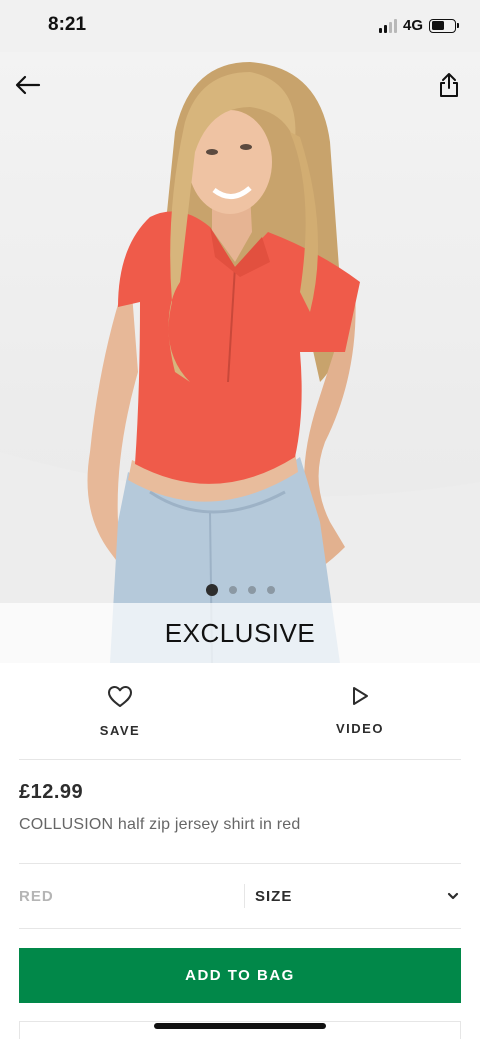 This screenshot has width=480, height=1039. Describe the element at coordinates (67, 24) in the screenshot. I see `status-time: 8:21` at that location.